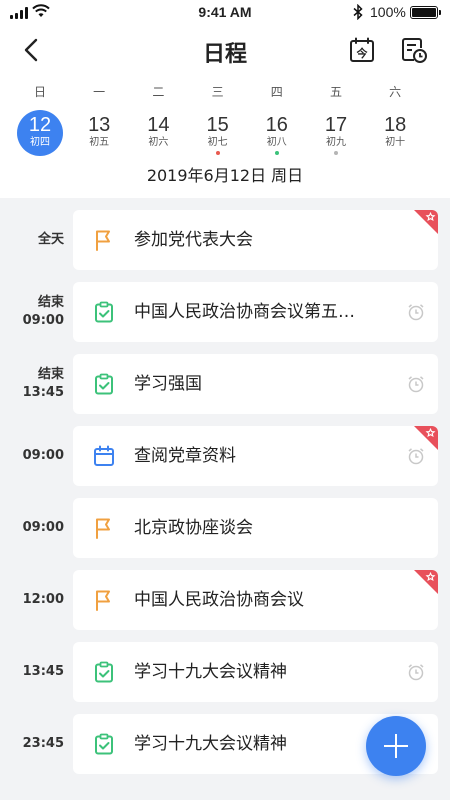 The image size is (450, 800). Describe the element at coordinates (255, 528) in the screenshot. I see `event-card: 北京政协座谈会` at that location.